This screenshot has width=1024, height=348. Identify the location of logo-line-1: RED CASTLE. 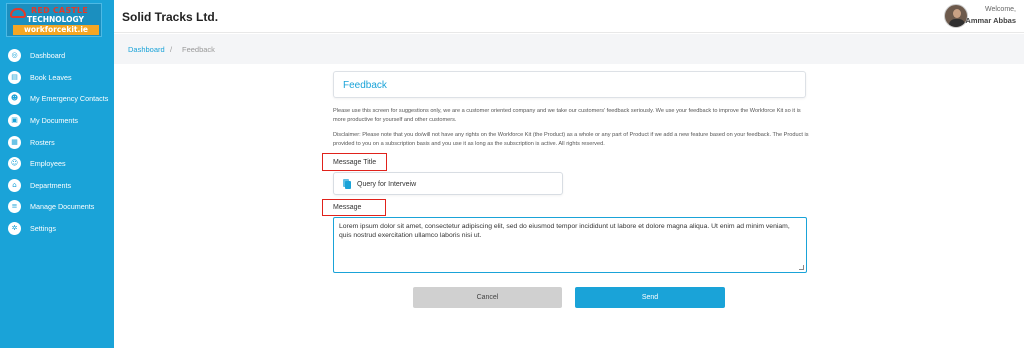
(59, 10).